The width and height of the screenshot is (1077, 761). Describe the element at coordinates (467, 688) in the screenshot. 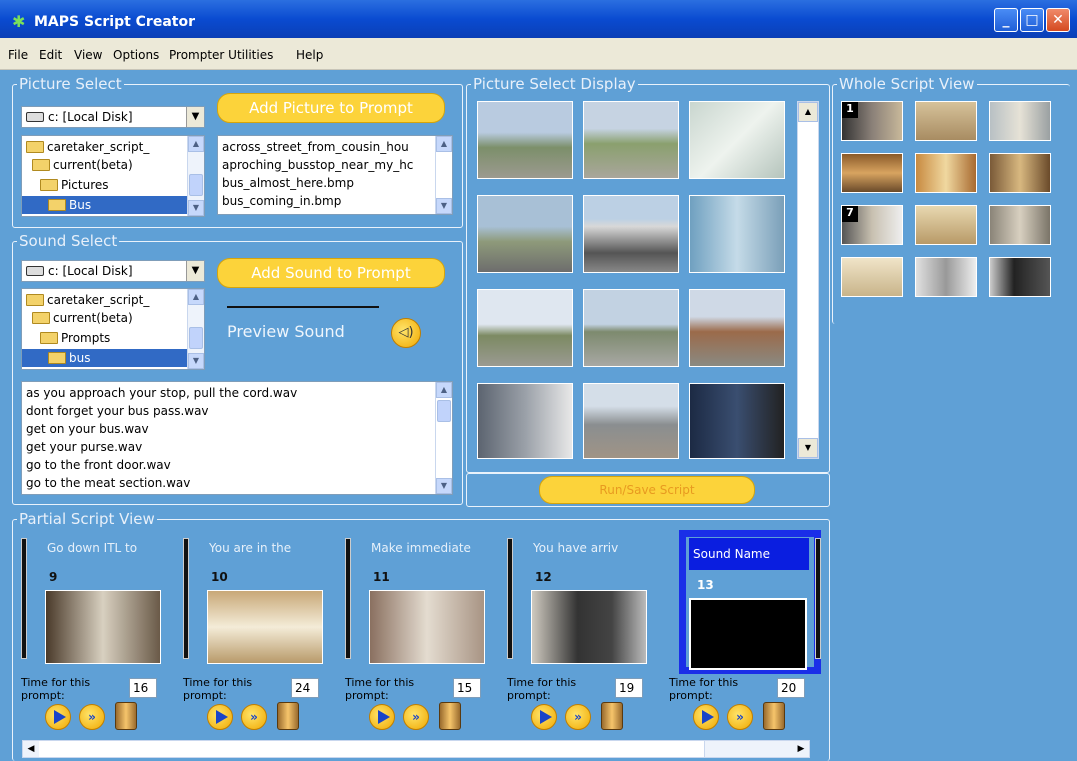

I see `time-input: 15` at that location.